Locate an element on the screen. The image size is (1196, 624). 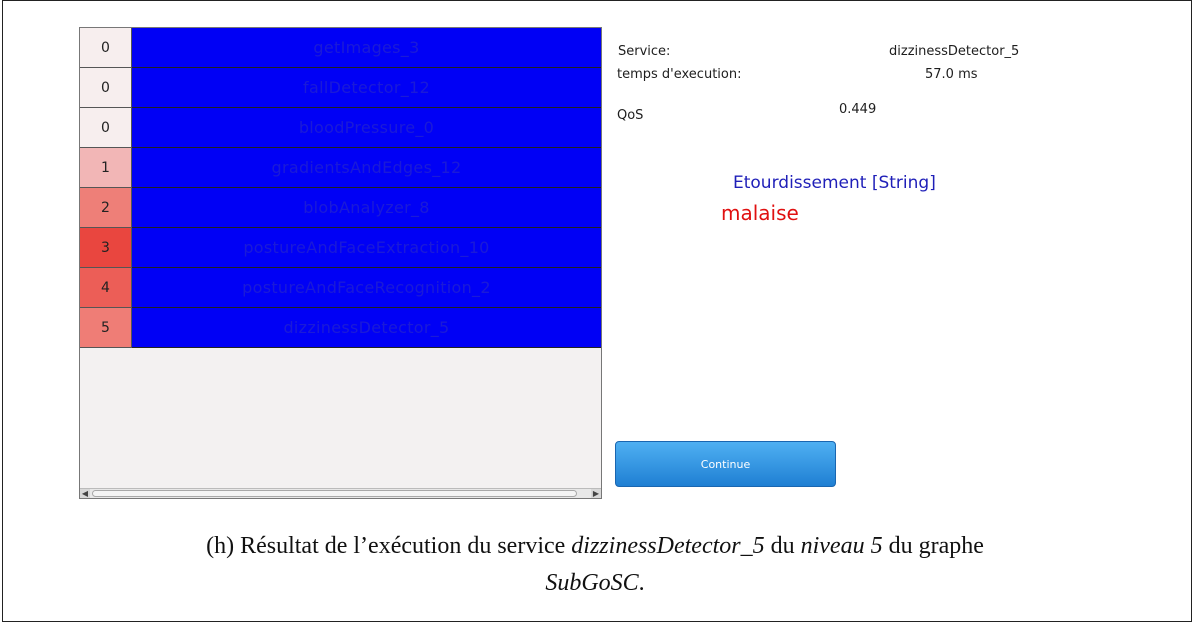
list-item: 1 gradientsAndEdges_12 is located at coordinates (340, 168).